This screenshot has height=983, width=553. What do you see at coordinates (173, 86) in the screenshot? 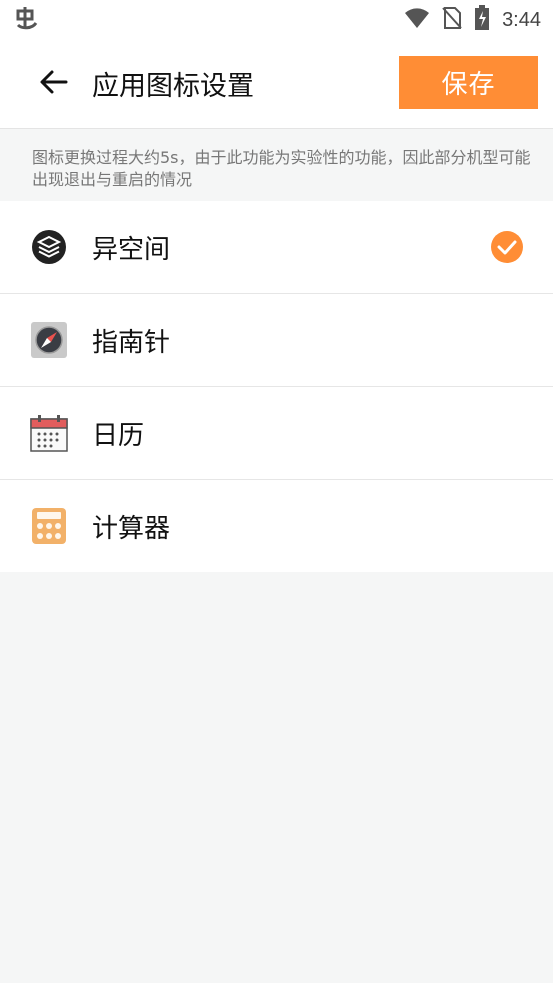
I see `page-title: 应用图标设置` at bounding box center [173, 86].